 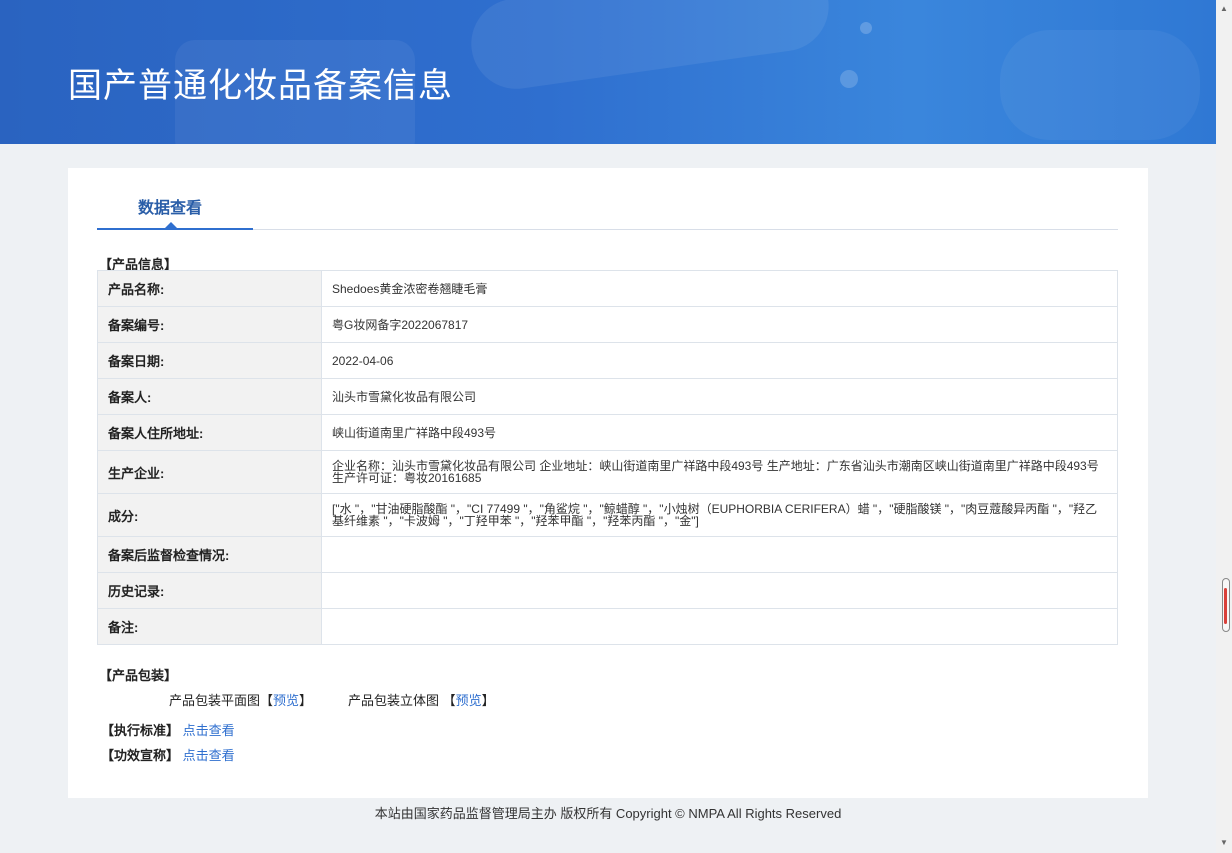 What do you see at coordinates (286, 700) in the screenshot?
I see `preview-flat-link: 预览` at bounding box center [286, 700].